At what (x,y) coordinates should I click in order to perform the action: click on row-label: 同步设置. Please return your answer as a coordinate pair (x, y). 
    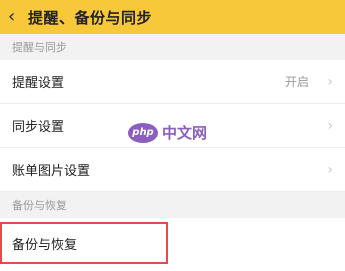
    Looking at the image, I should click on (38, 127).